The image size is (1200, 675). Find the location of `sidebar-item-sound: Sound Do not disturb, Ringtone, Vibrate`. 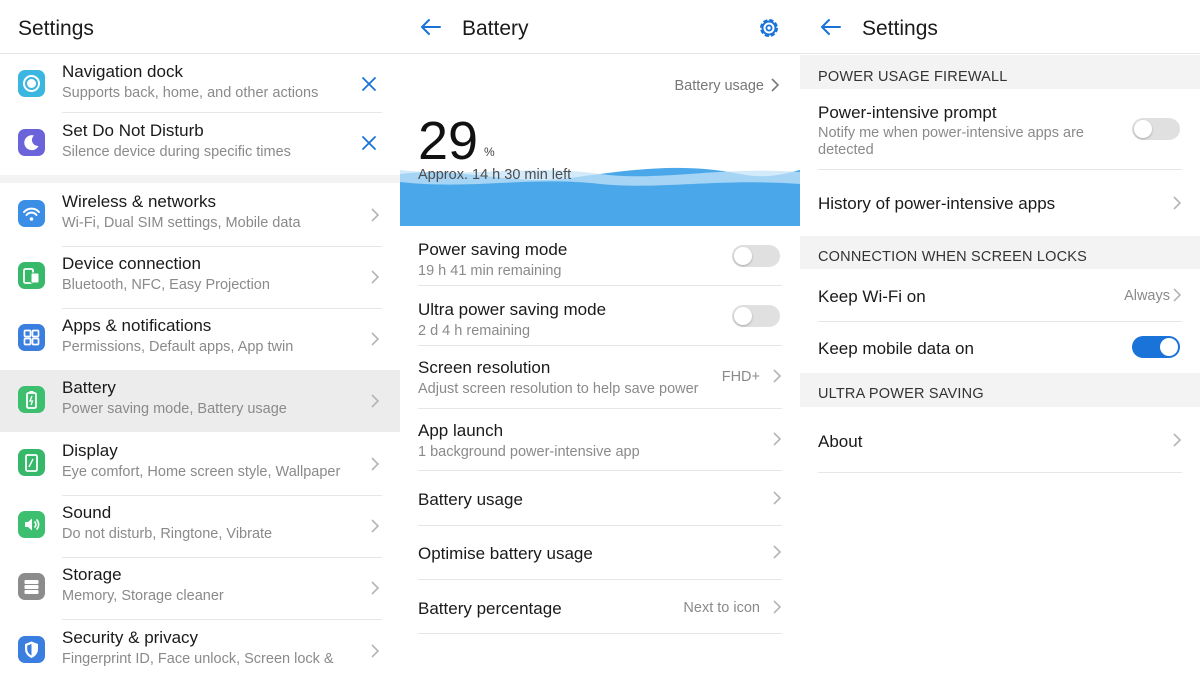

sidebar-item-sound: Sound Do not disturb, Ringtone, Vibrate is located at coordinates (200, 526).